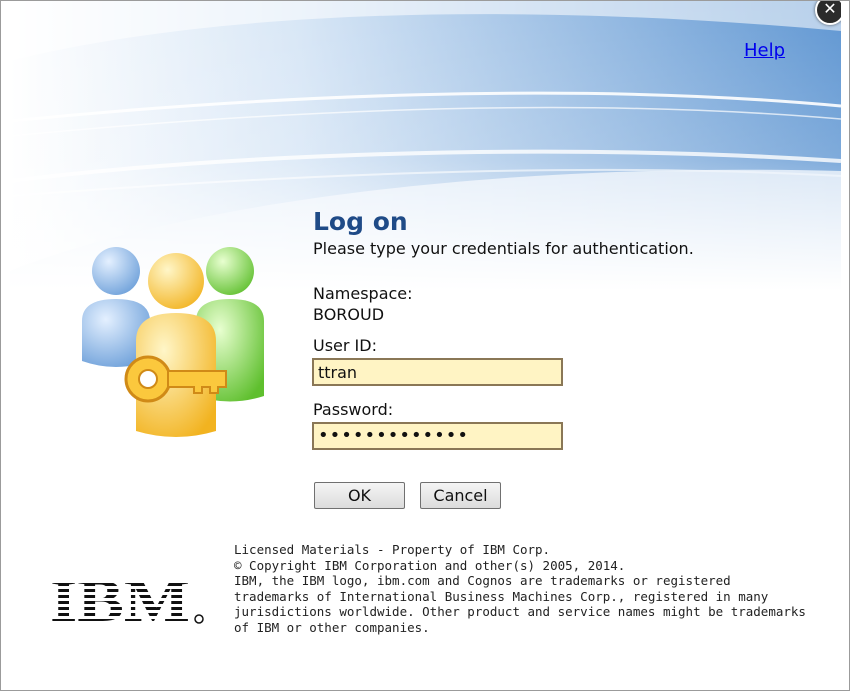  Describe the element at coordinates (345, 345) in the screenshot. I see `user-id-label: User ID:` at that location.